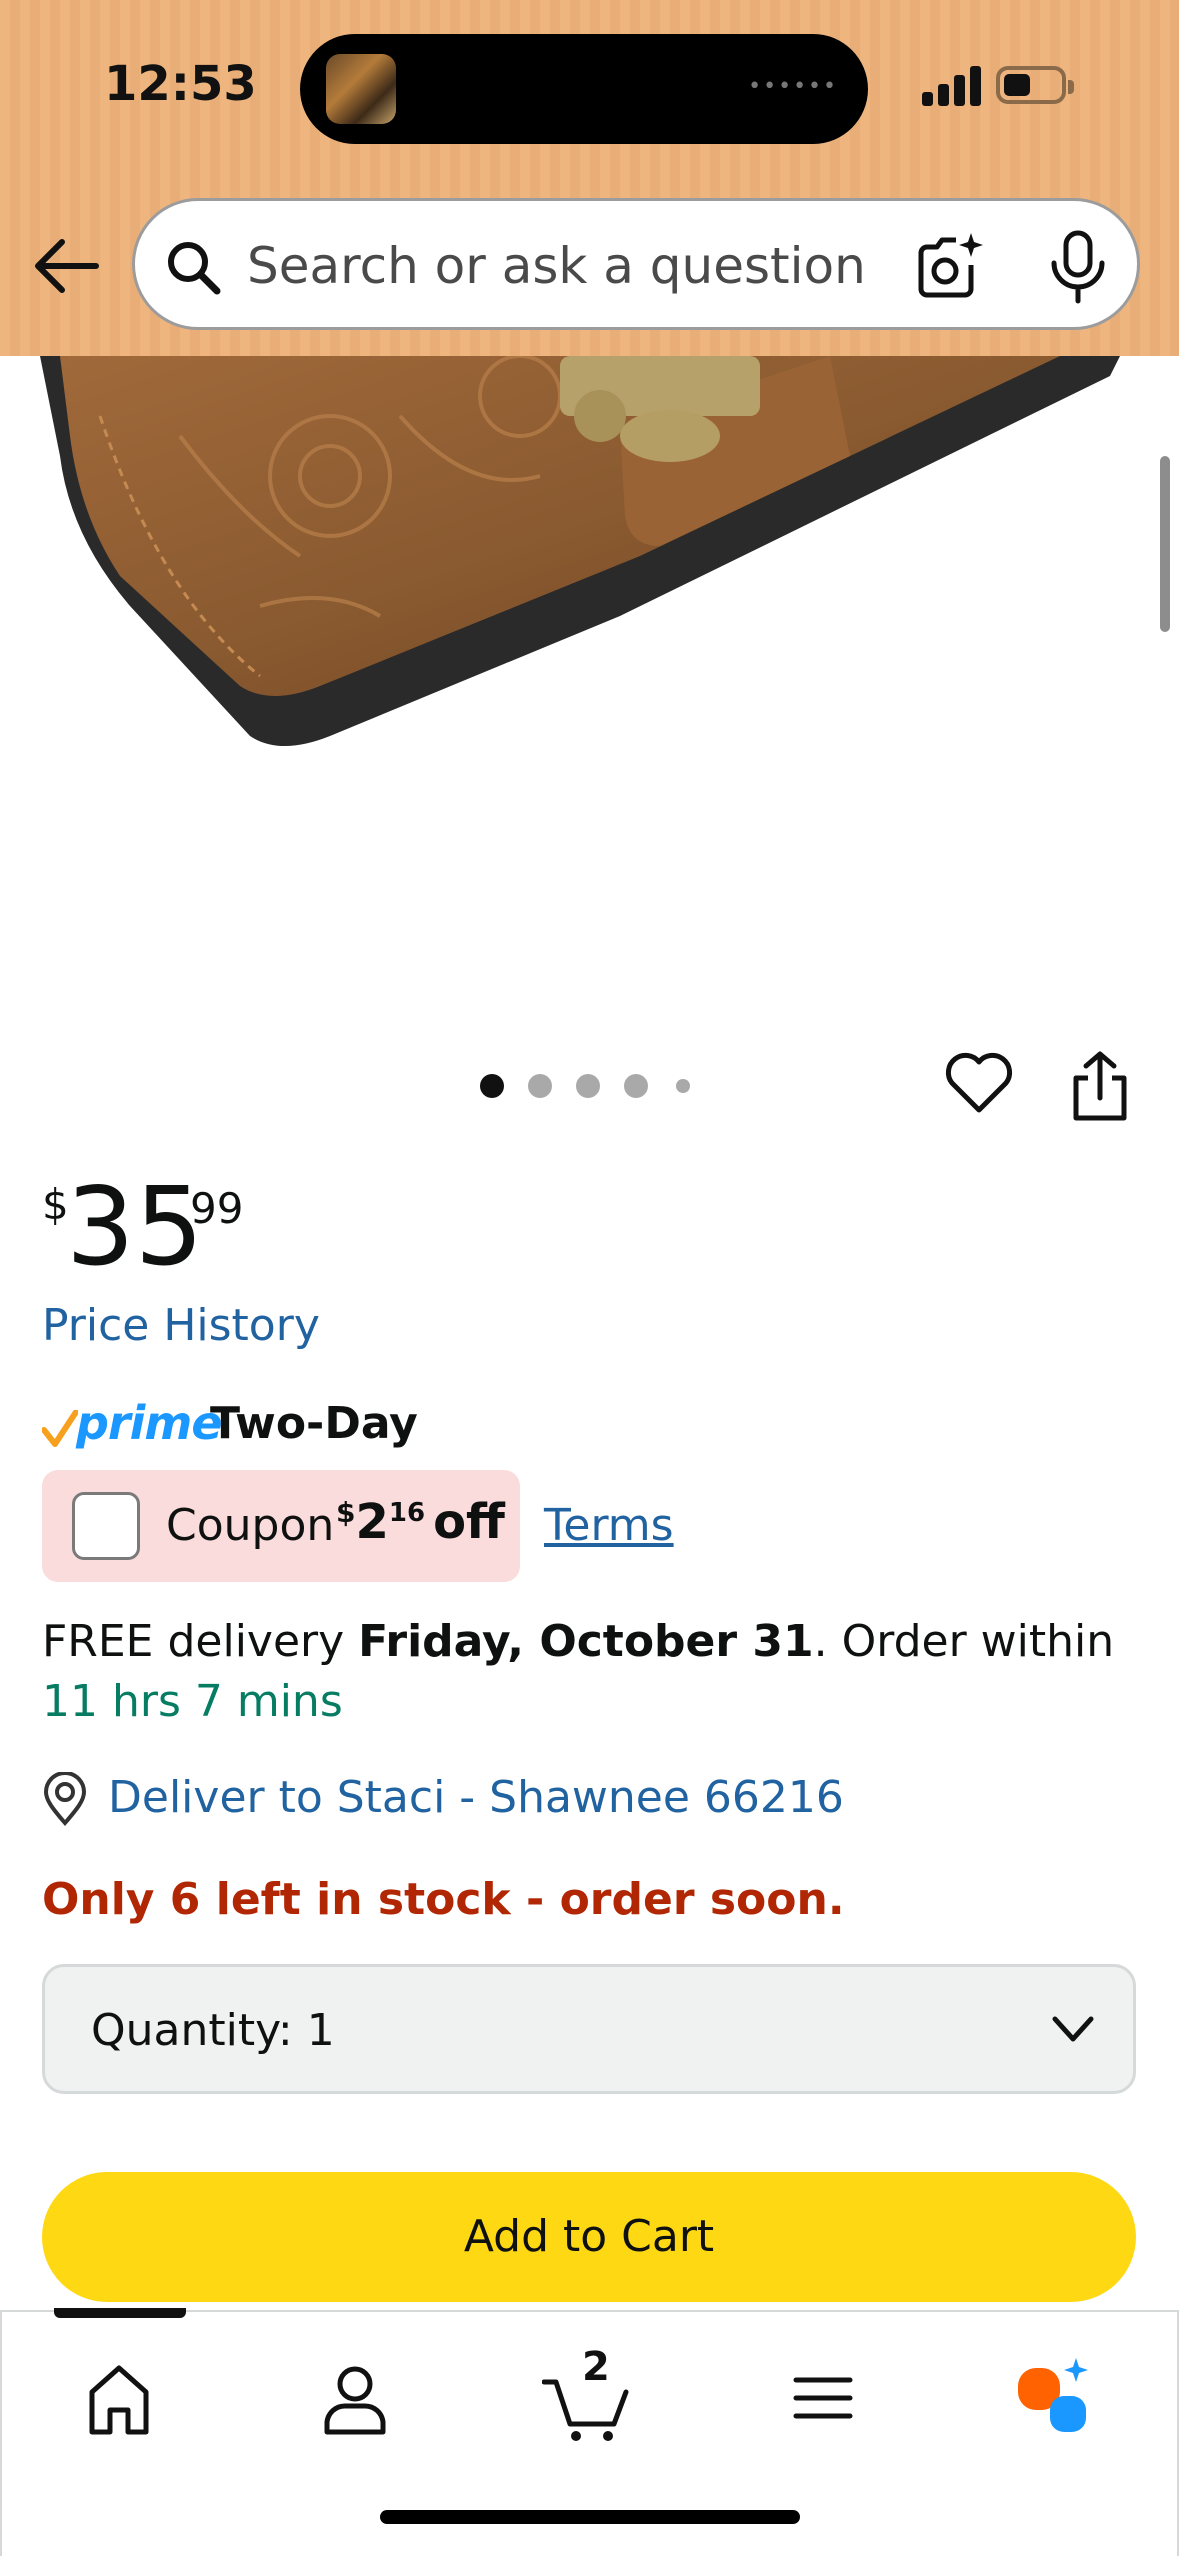  I want to click on prime-delivery-speed: Two-Day, so click(314, 1423).